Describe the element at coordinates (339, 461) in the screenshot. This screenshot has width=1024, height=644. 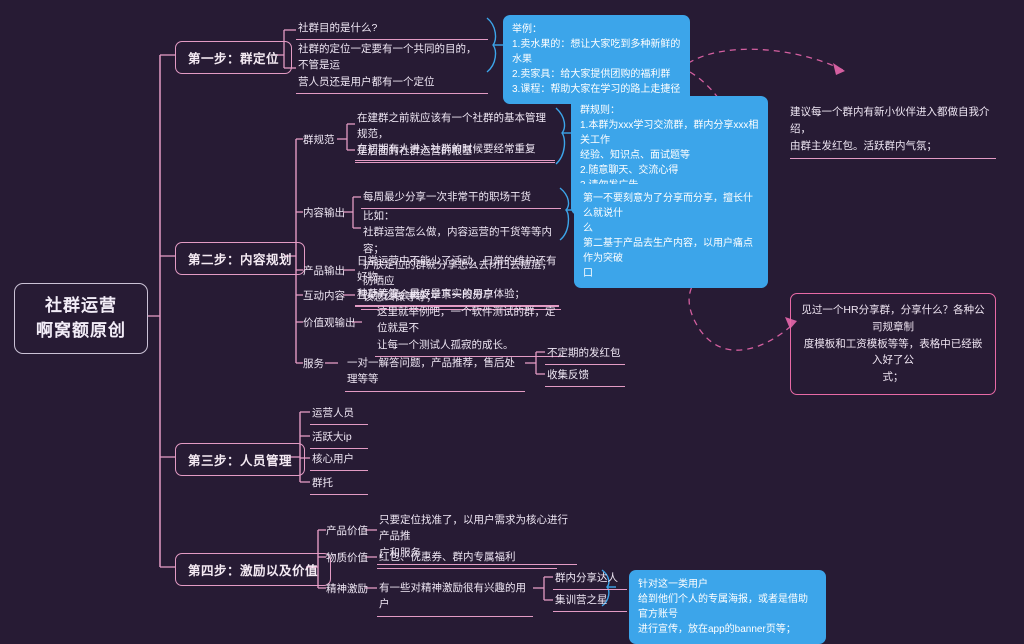
I see `step3-item-3: 核心用户` at that location.